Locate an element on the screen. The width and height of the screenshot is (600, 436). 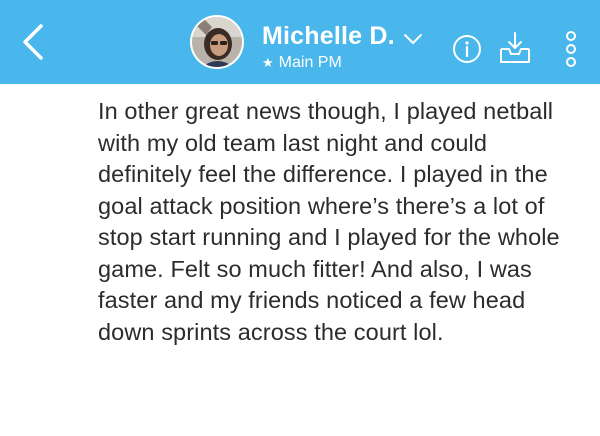
more-options-button is located at coordinates (571, 49).